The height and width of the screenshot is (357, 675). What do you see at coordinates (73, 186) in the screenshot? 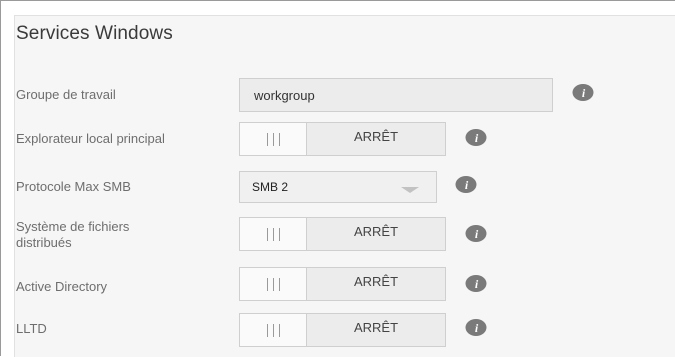
I see `max-smb-protocol-label: Protocole Max SMB` at bounding box center [73, 186].